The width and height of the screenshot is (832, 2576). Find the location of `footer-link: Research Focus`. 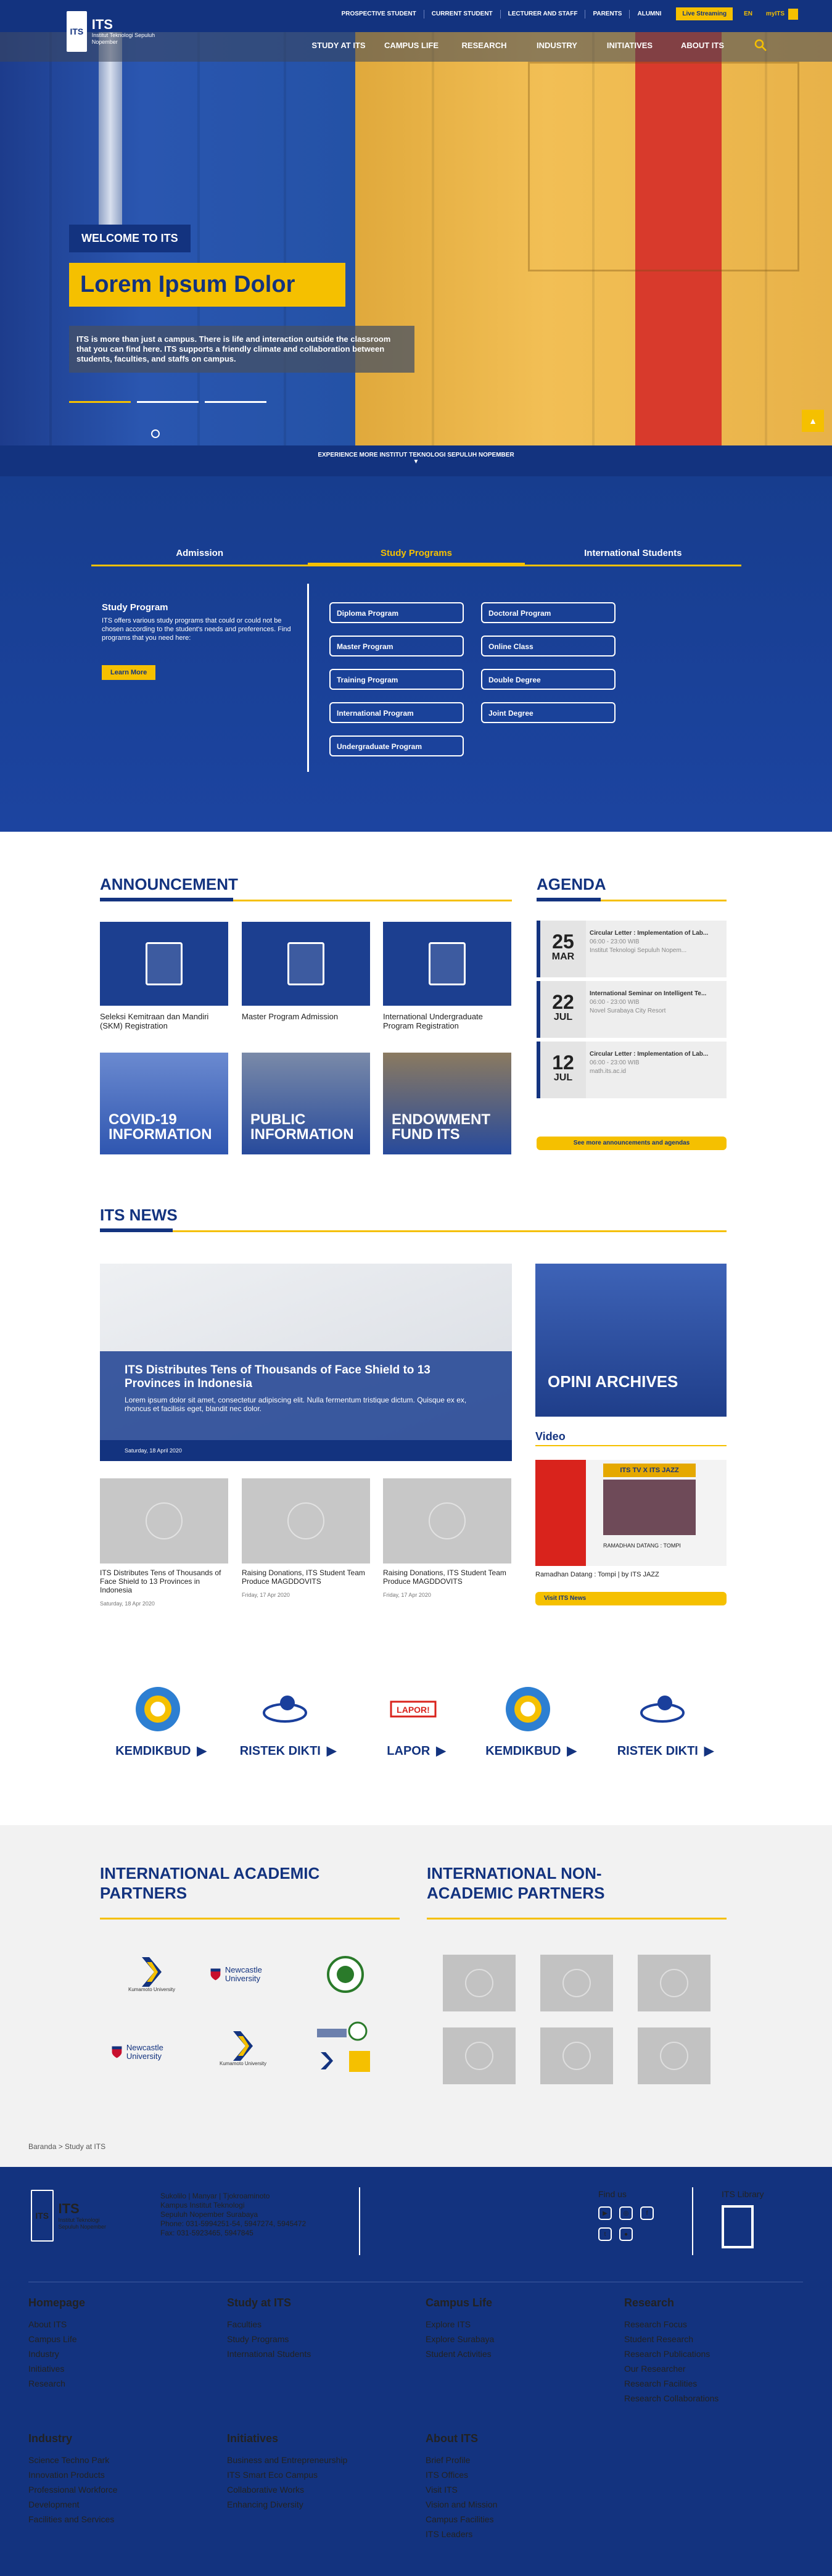

footer-link: Research Focus is located at coordinates (695, 2324).